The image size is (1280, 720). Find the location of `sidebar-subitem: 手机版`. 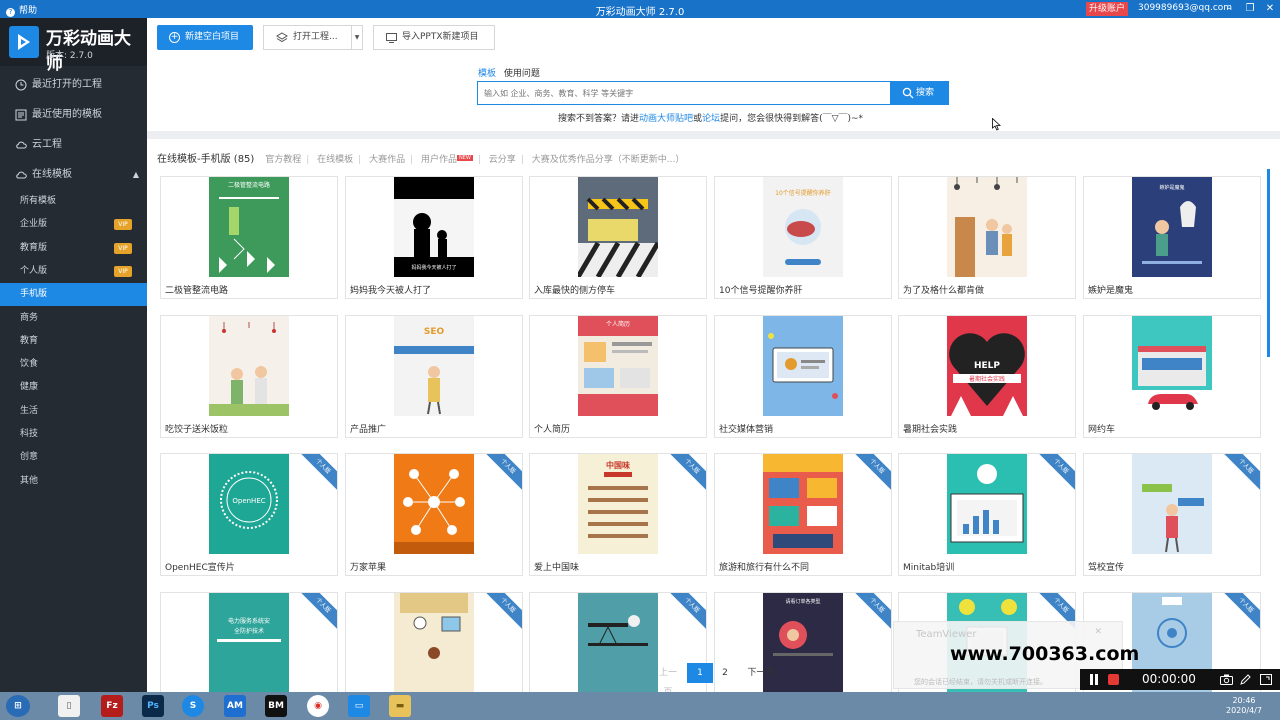

sidebar-subitem: 手机版 is located at coordinates (73, 295).